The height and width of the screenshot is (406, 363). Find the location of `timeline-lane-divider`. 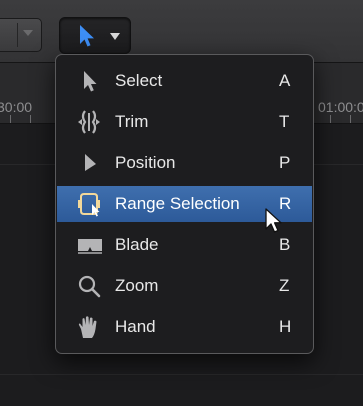

timeline-lane-divider is located at coordinates (181, 374).